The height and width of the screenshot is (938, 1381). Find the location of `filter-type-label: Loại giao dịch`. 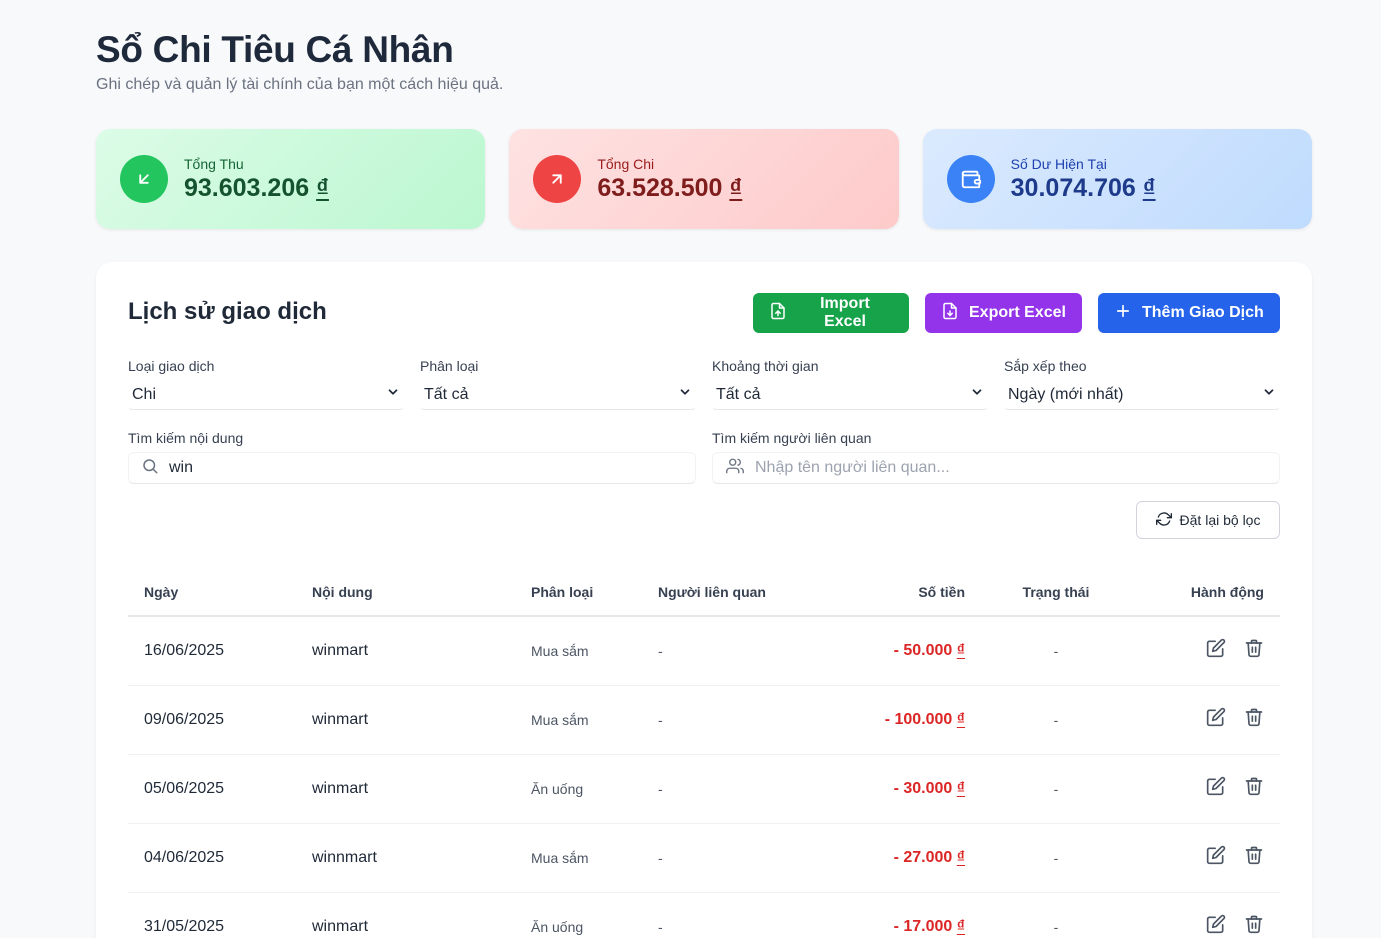

filter-type-label: Loại giao dịch is located at coordinates (171, 366).